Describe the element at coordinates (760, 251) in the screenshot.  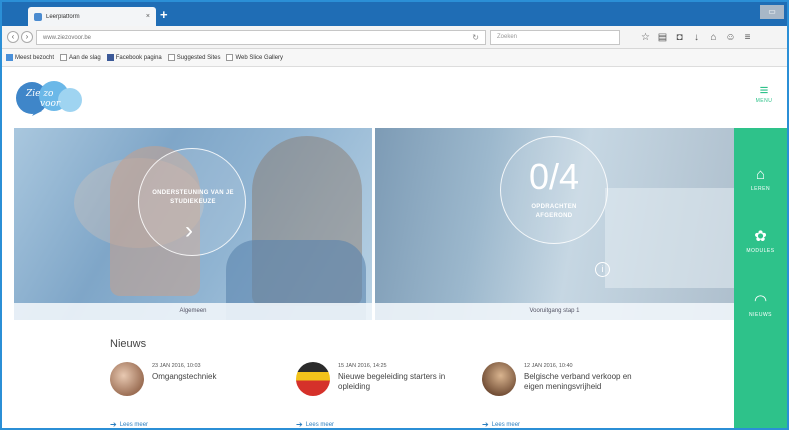
I see `sidebar-item-label: MODULES` at that location.